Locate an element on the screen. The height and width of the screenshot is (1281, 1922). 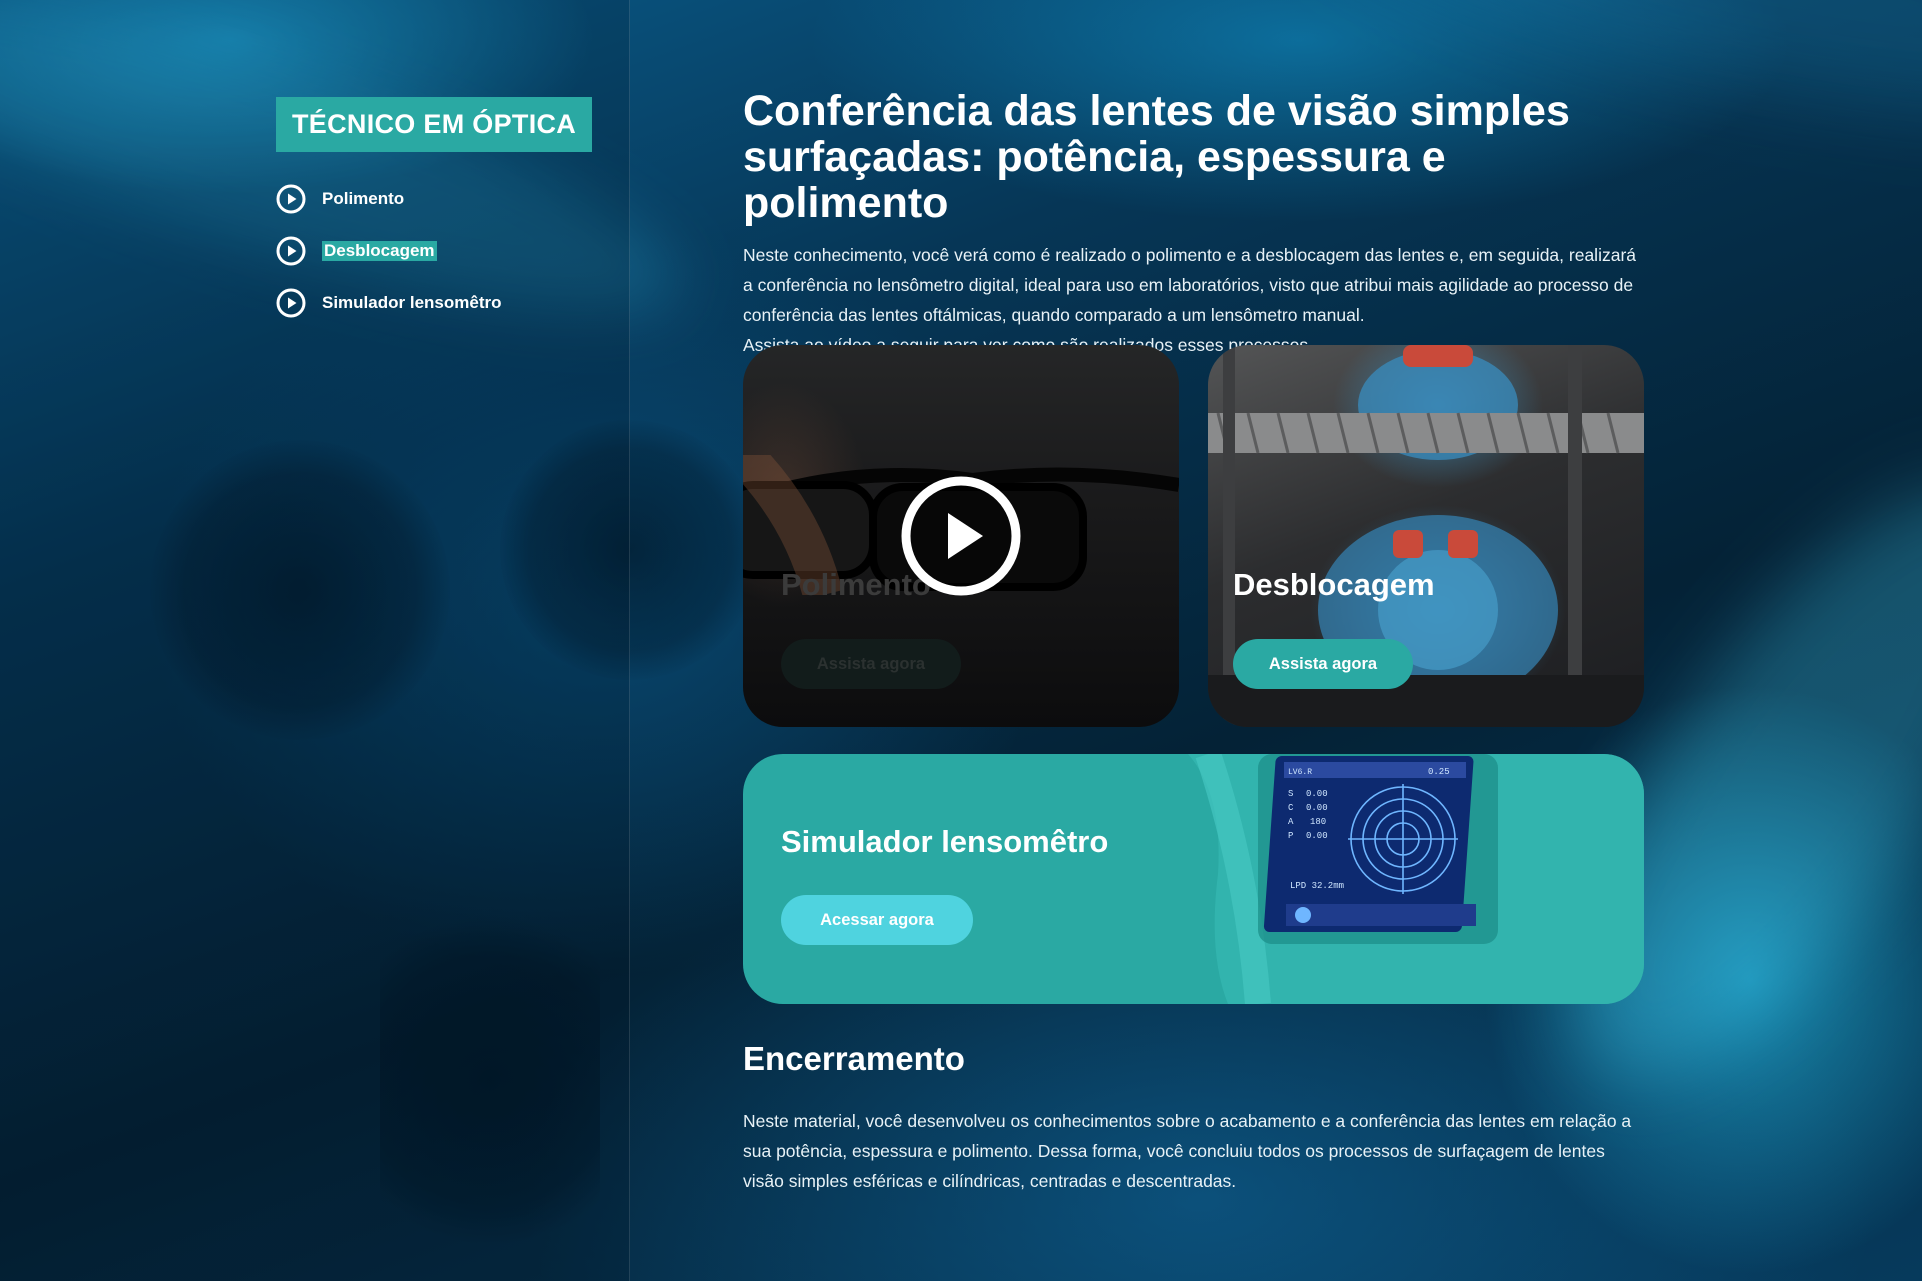
screen-s-label: S is located at coordinates (1290, 794).